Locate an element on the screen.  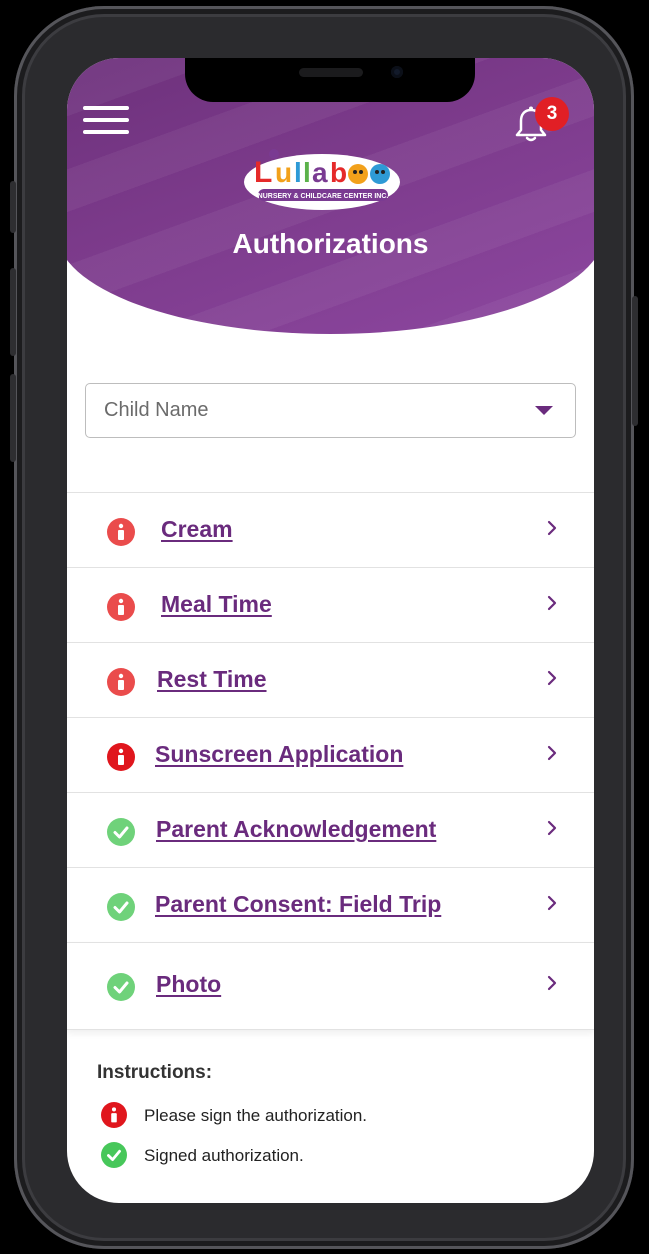
authorization-label: Meal Time is located at coordinates (216, 604).